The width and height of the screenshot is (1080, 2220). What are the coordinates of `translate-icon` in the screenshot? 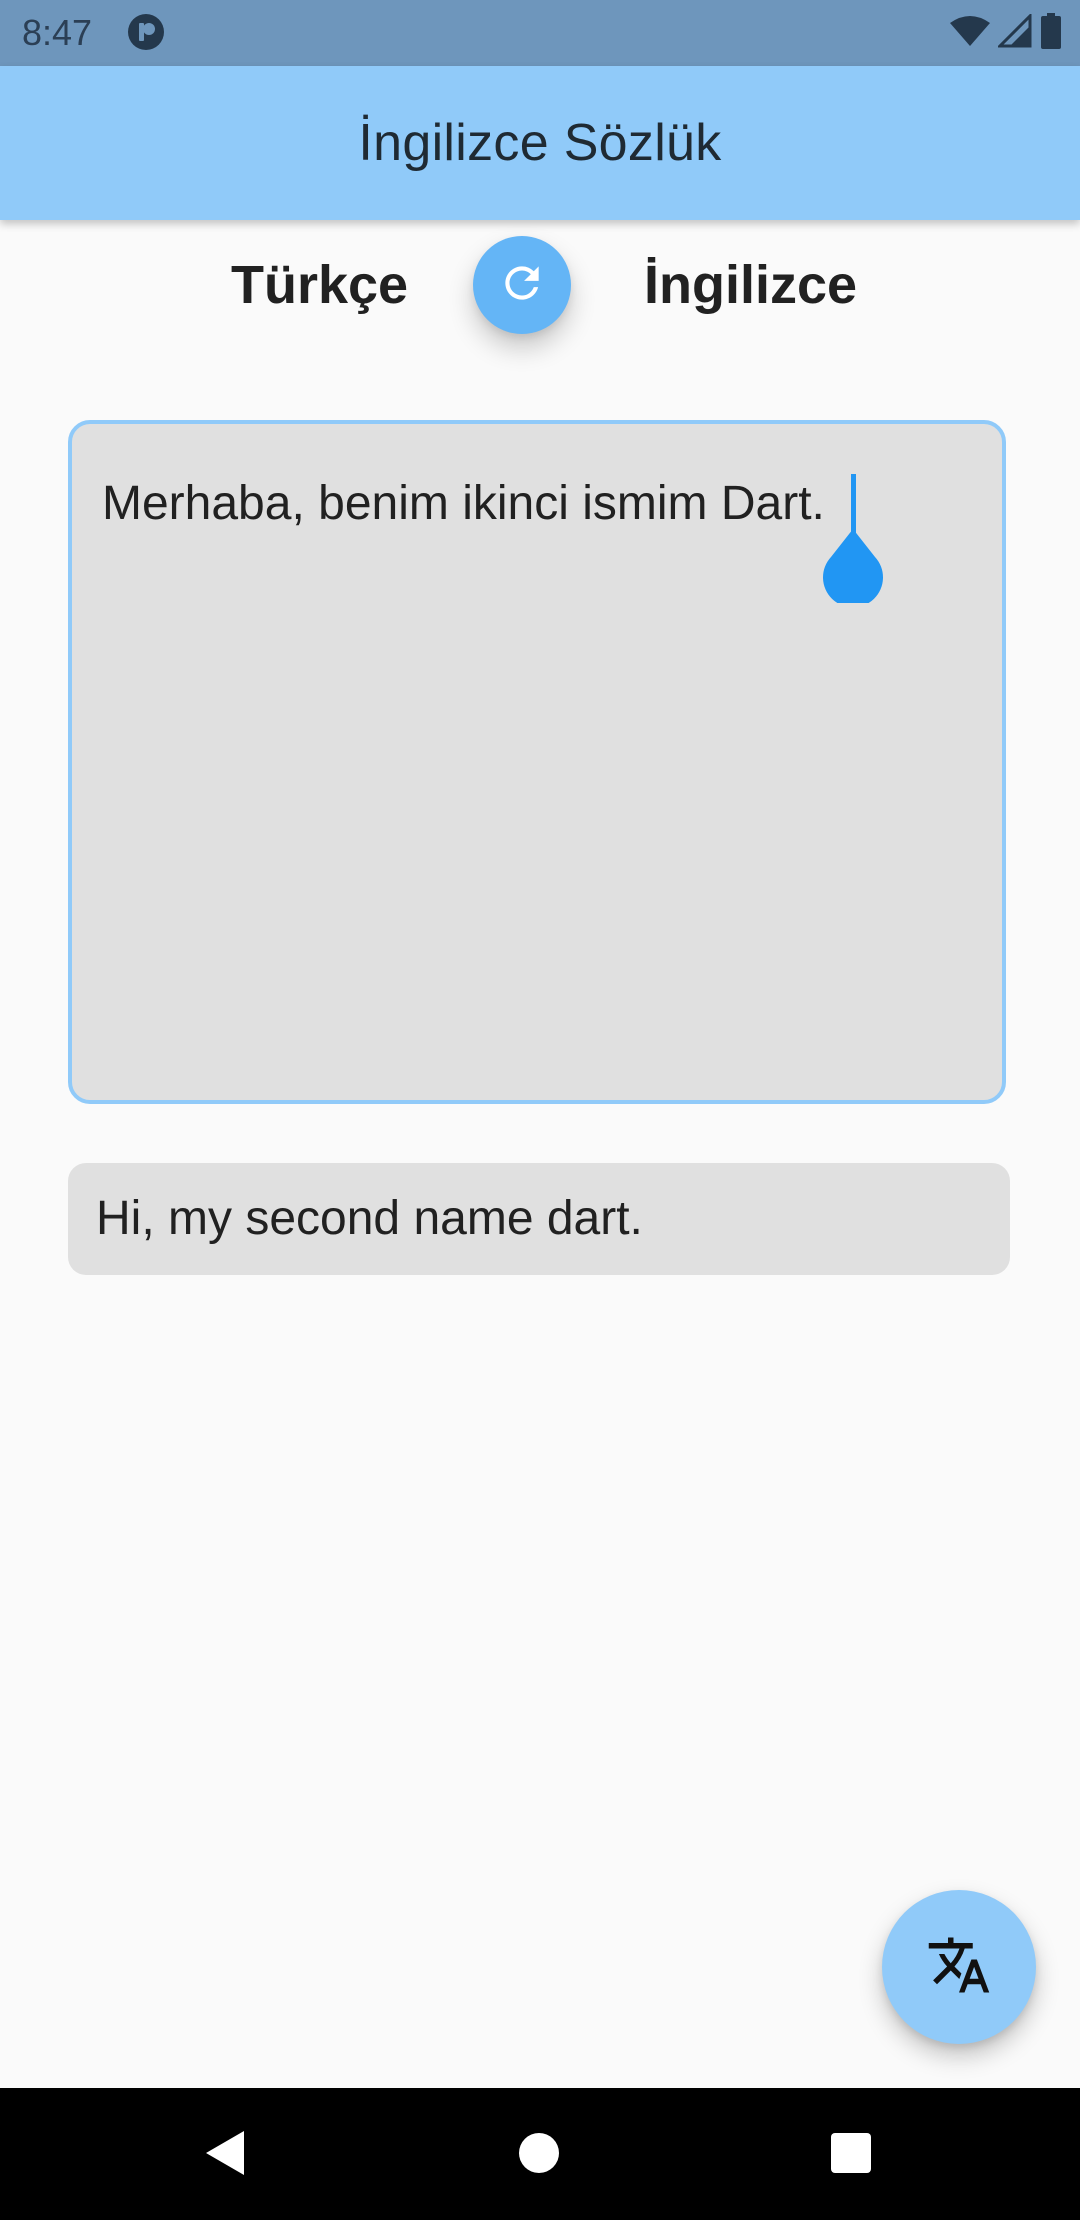 It's located at (959, 1967).